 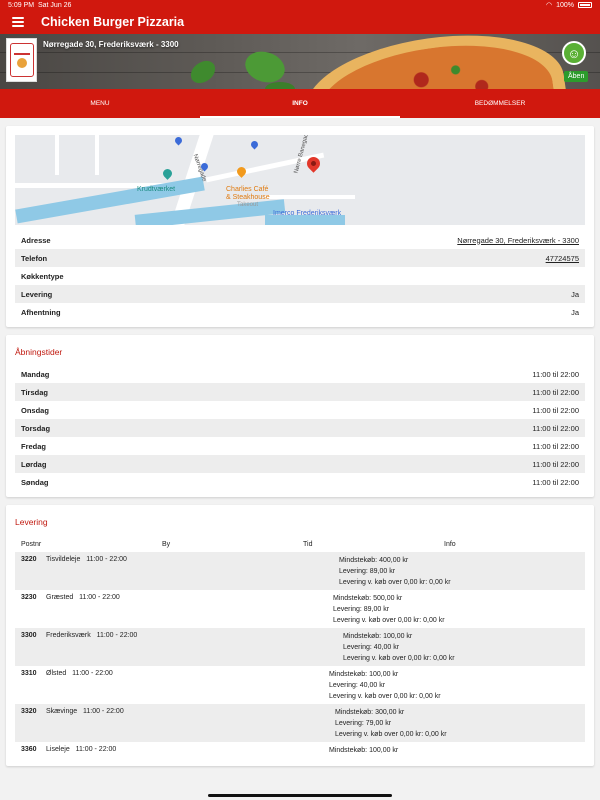 What do you see at coordinates (300, 410) in the screenshot?
I see `hours-row: Onsdag 11:00 til 22:00` at bounding box center [300, 410].